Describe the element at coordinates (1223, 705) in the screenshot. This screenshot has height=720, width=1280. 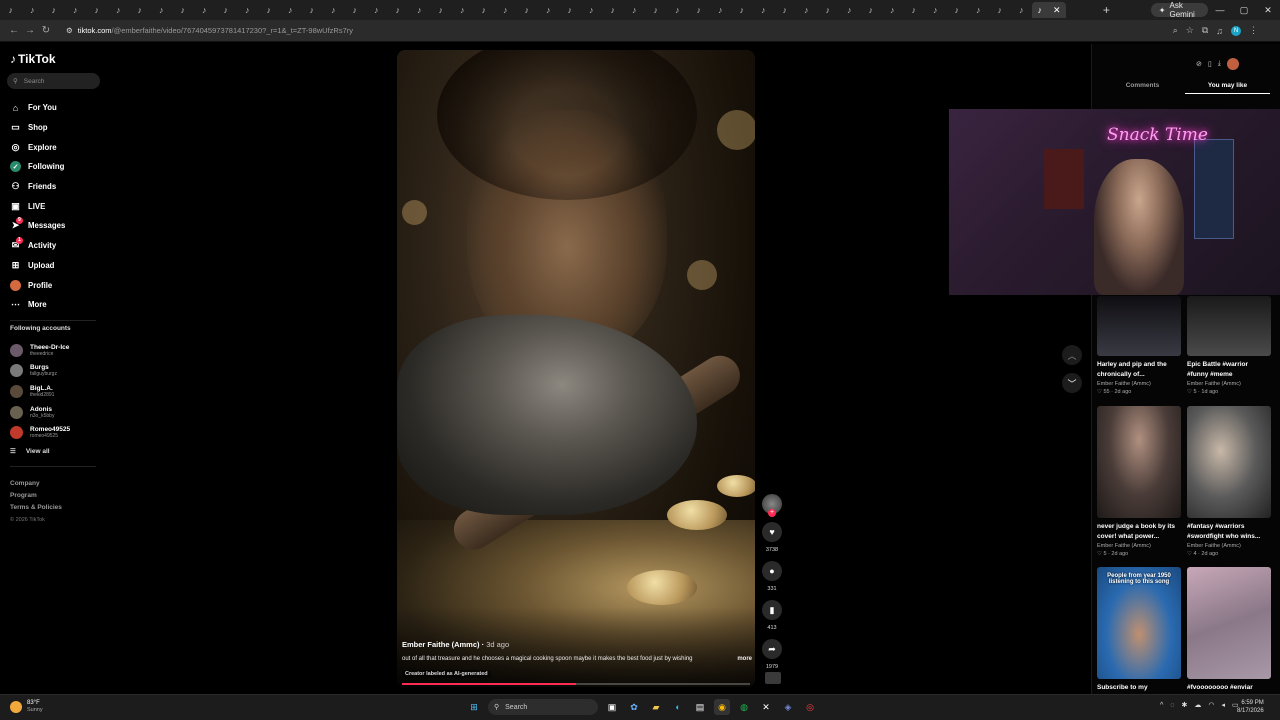
I see `volume-icon: ◂` at that location.